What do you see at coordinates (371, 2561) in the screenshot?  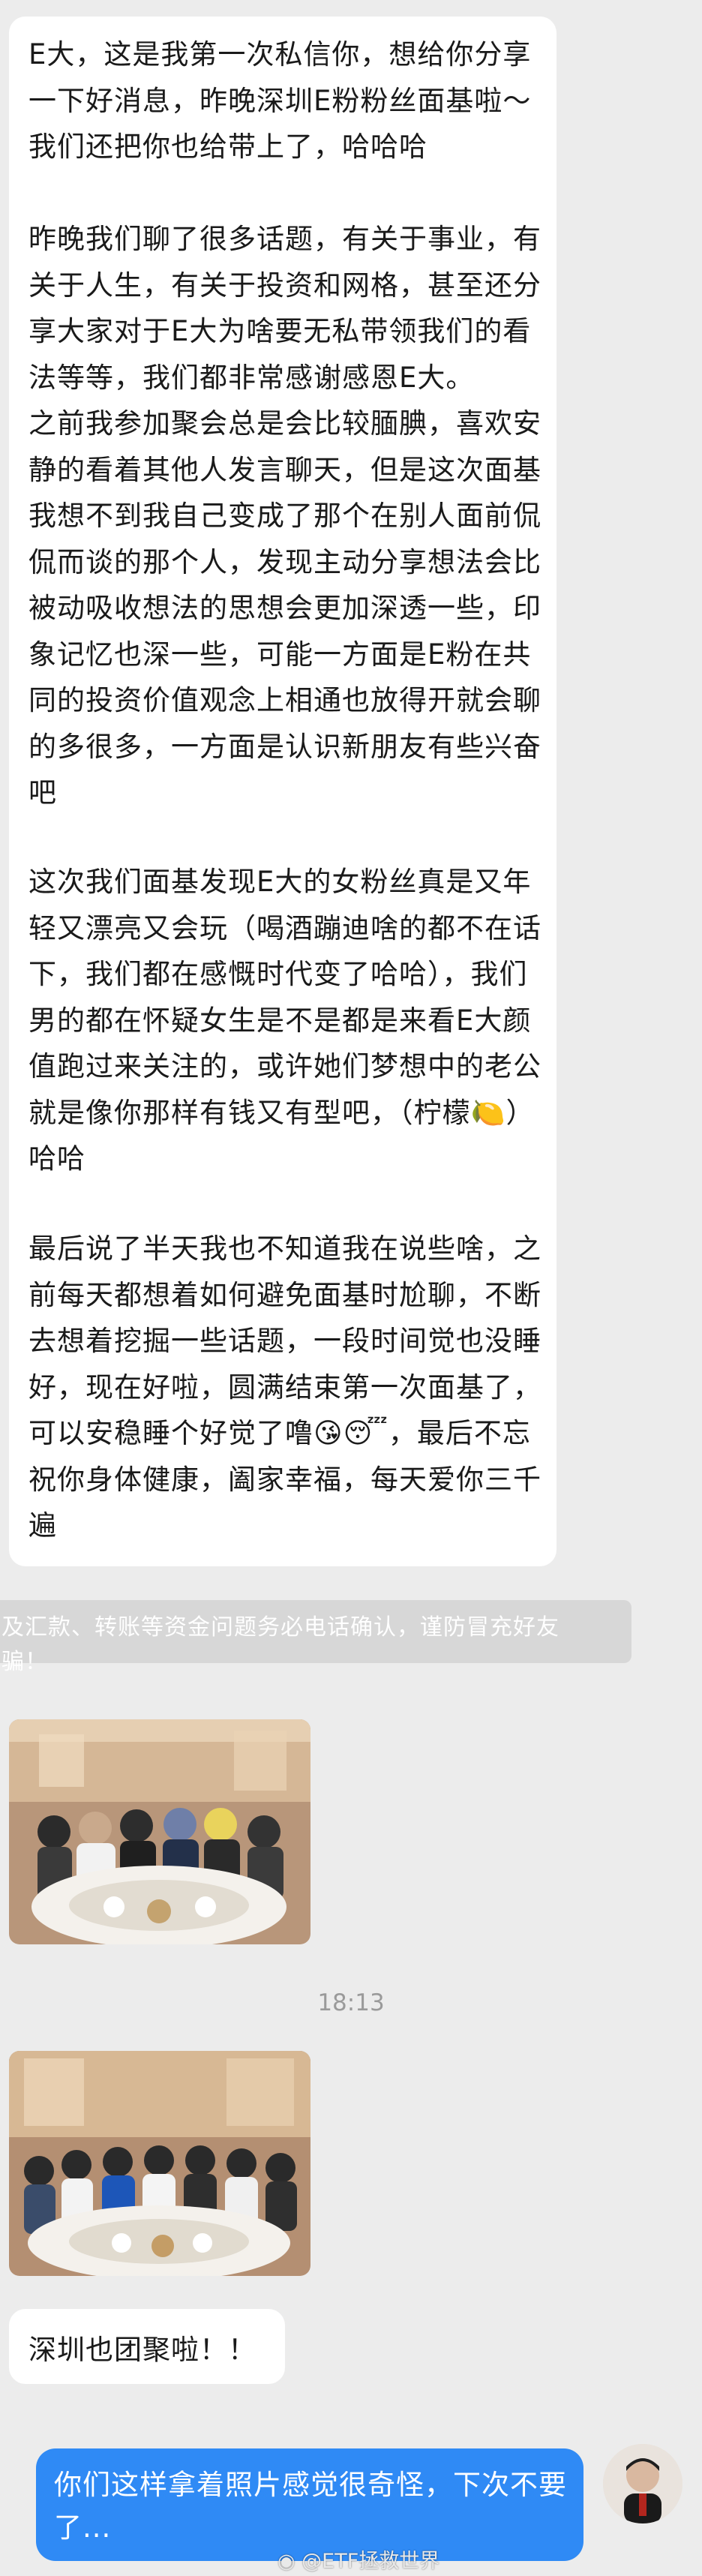 I see `watermark-text: @ETF拯救世界` at bounding box center [371, 2561].